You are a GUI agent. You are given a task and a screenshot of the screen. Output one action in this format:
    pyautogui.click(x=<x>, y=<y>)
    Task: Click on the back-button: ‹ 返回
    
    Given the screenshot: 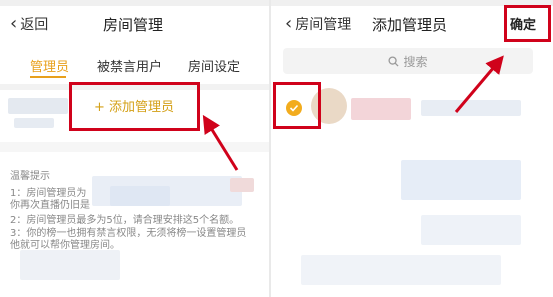 What is the action you would take?
    pyautogui.click(x=29, y=24)
    